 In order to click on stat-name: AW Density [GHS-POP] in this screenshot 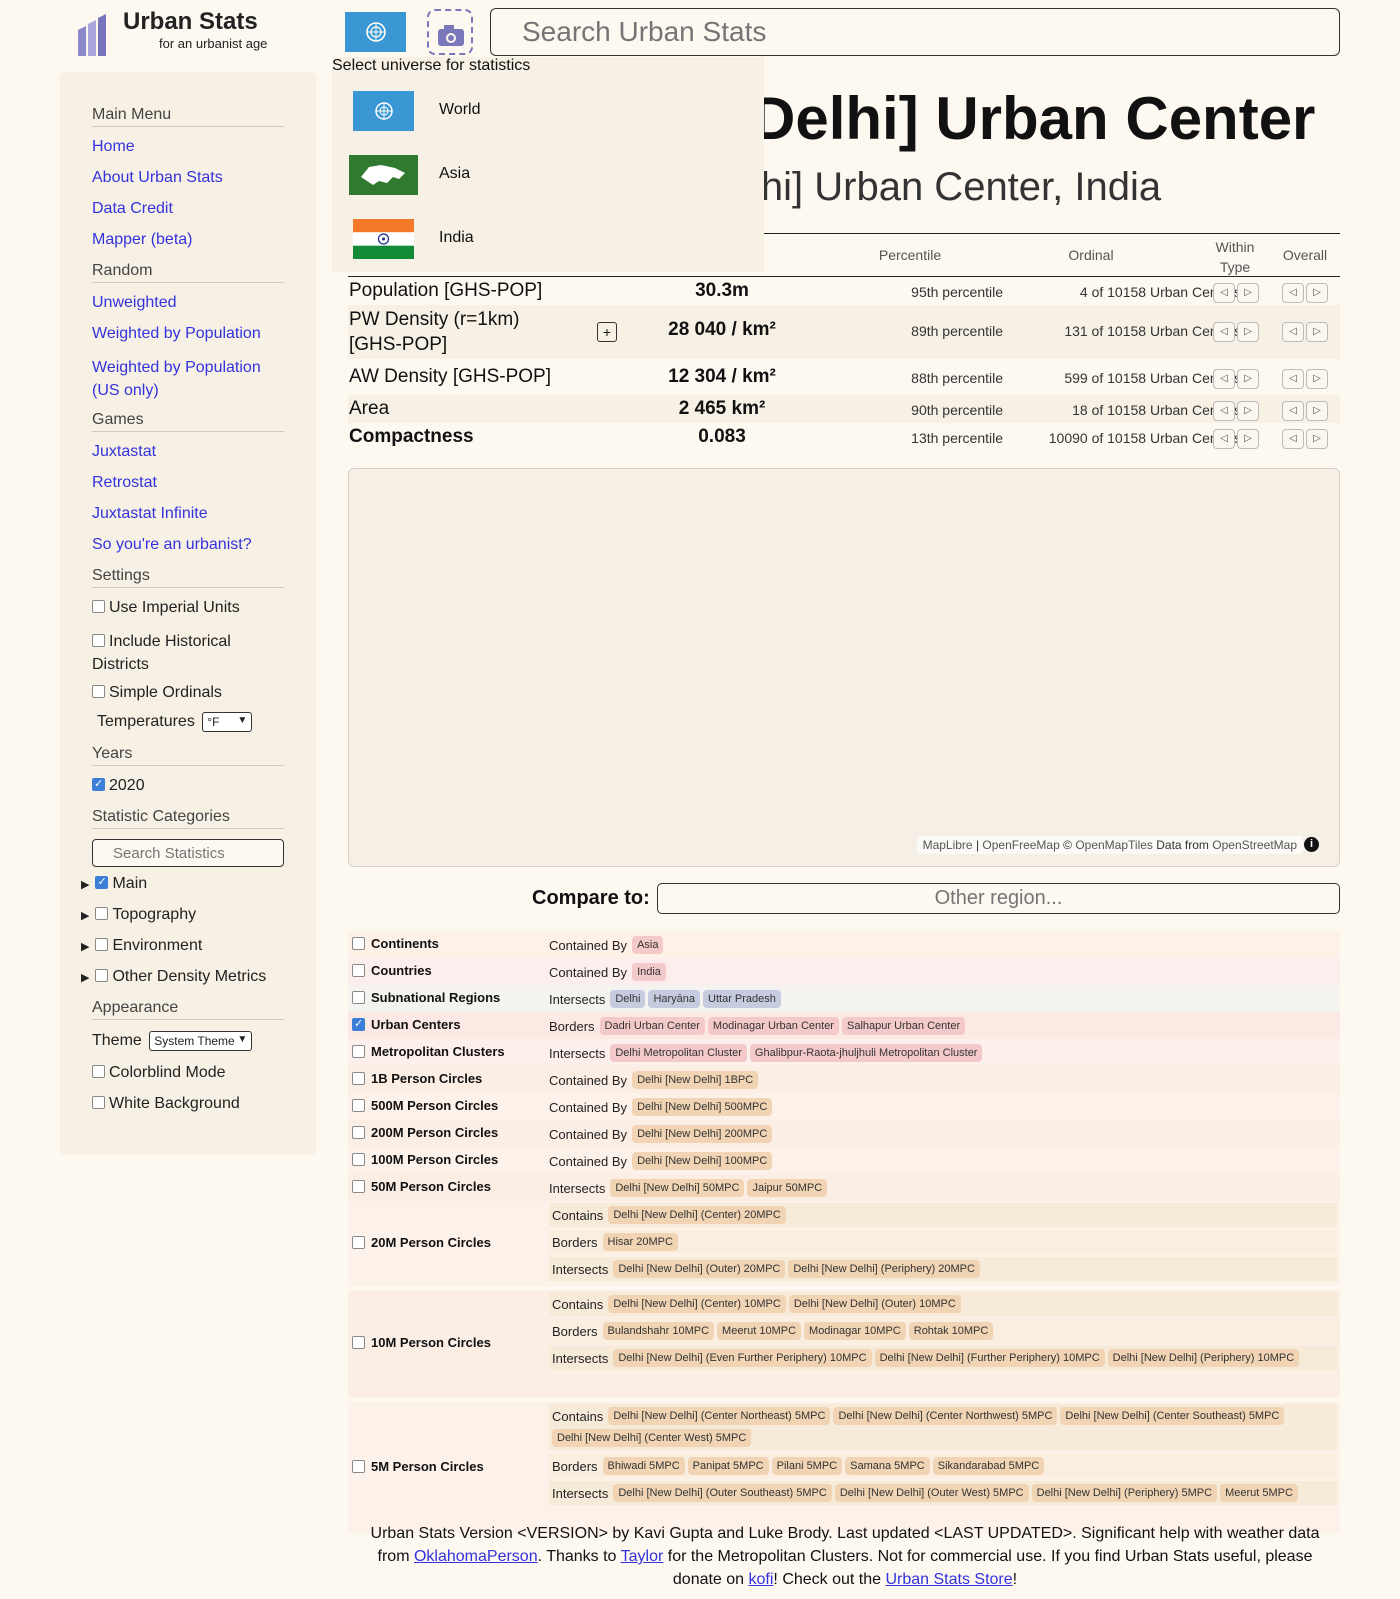, I will do `click(450, 377)`.